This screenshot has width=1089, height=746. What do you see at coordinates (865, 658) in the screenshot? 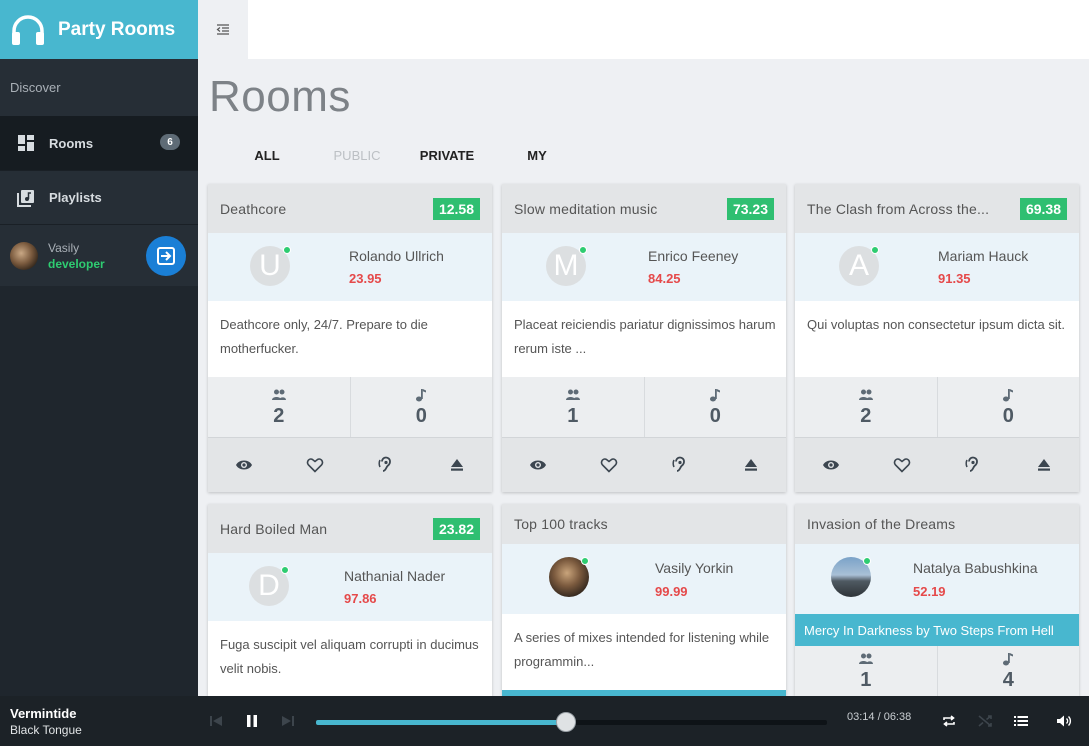
I see `people-icon` at bounding box center [865, 658].